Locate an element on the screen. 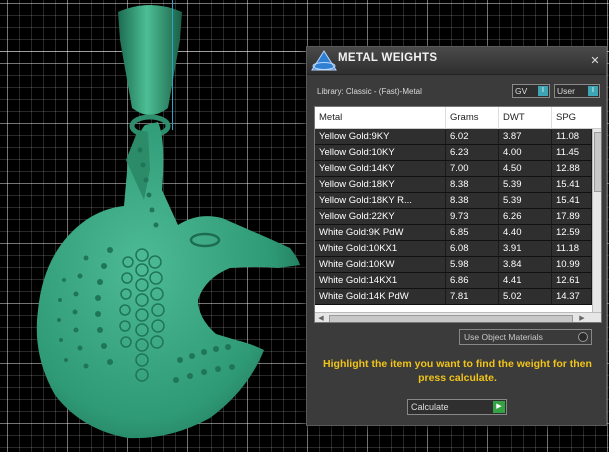  scroll-right-arrow-icon: ▶ is located at coordinates (582, 318).